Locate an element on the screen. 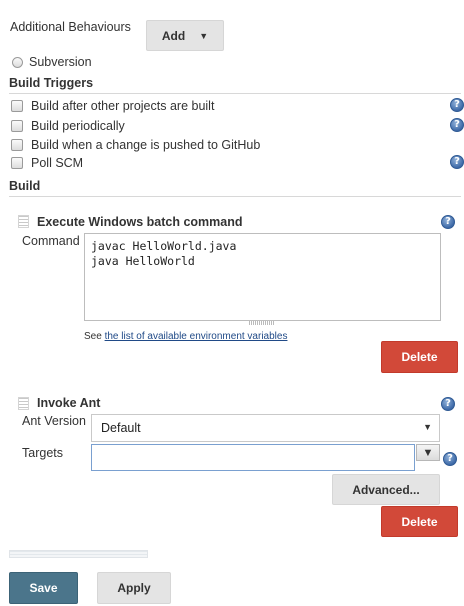  add-behaviour-button: Add ▼ is located at coordinates (185, 35).